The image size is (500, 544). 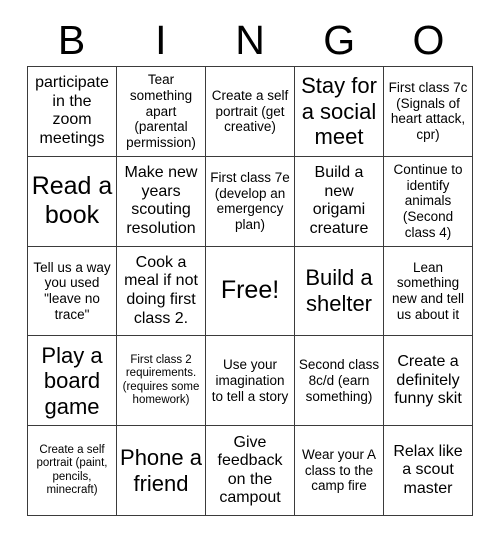 I want to click on bingo-cell: Cook a meal if not doing first class 2., so click(x=161, y=291).